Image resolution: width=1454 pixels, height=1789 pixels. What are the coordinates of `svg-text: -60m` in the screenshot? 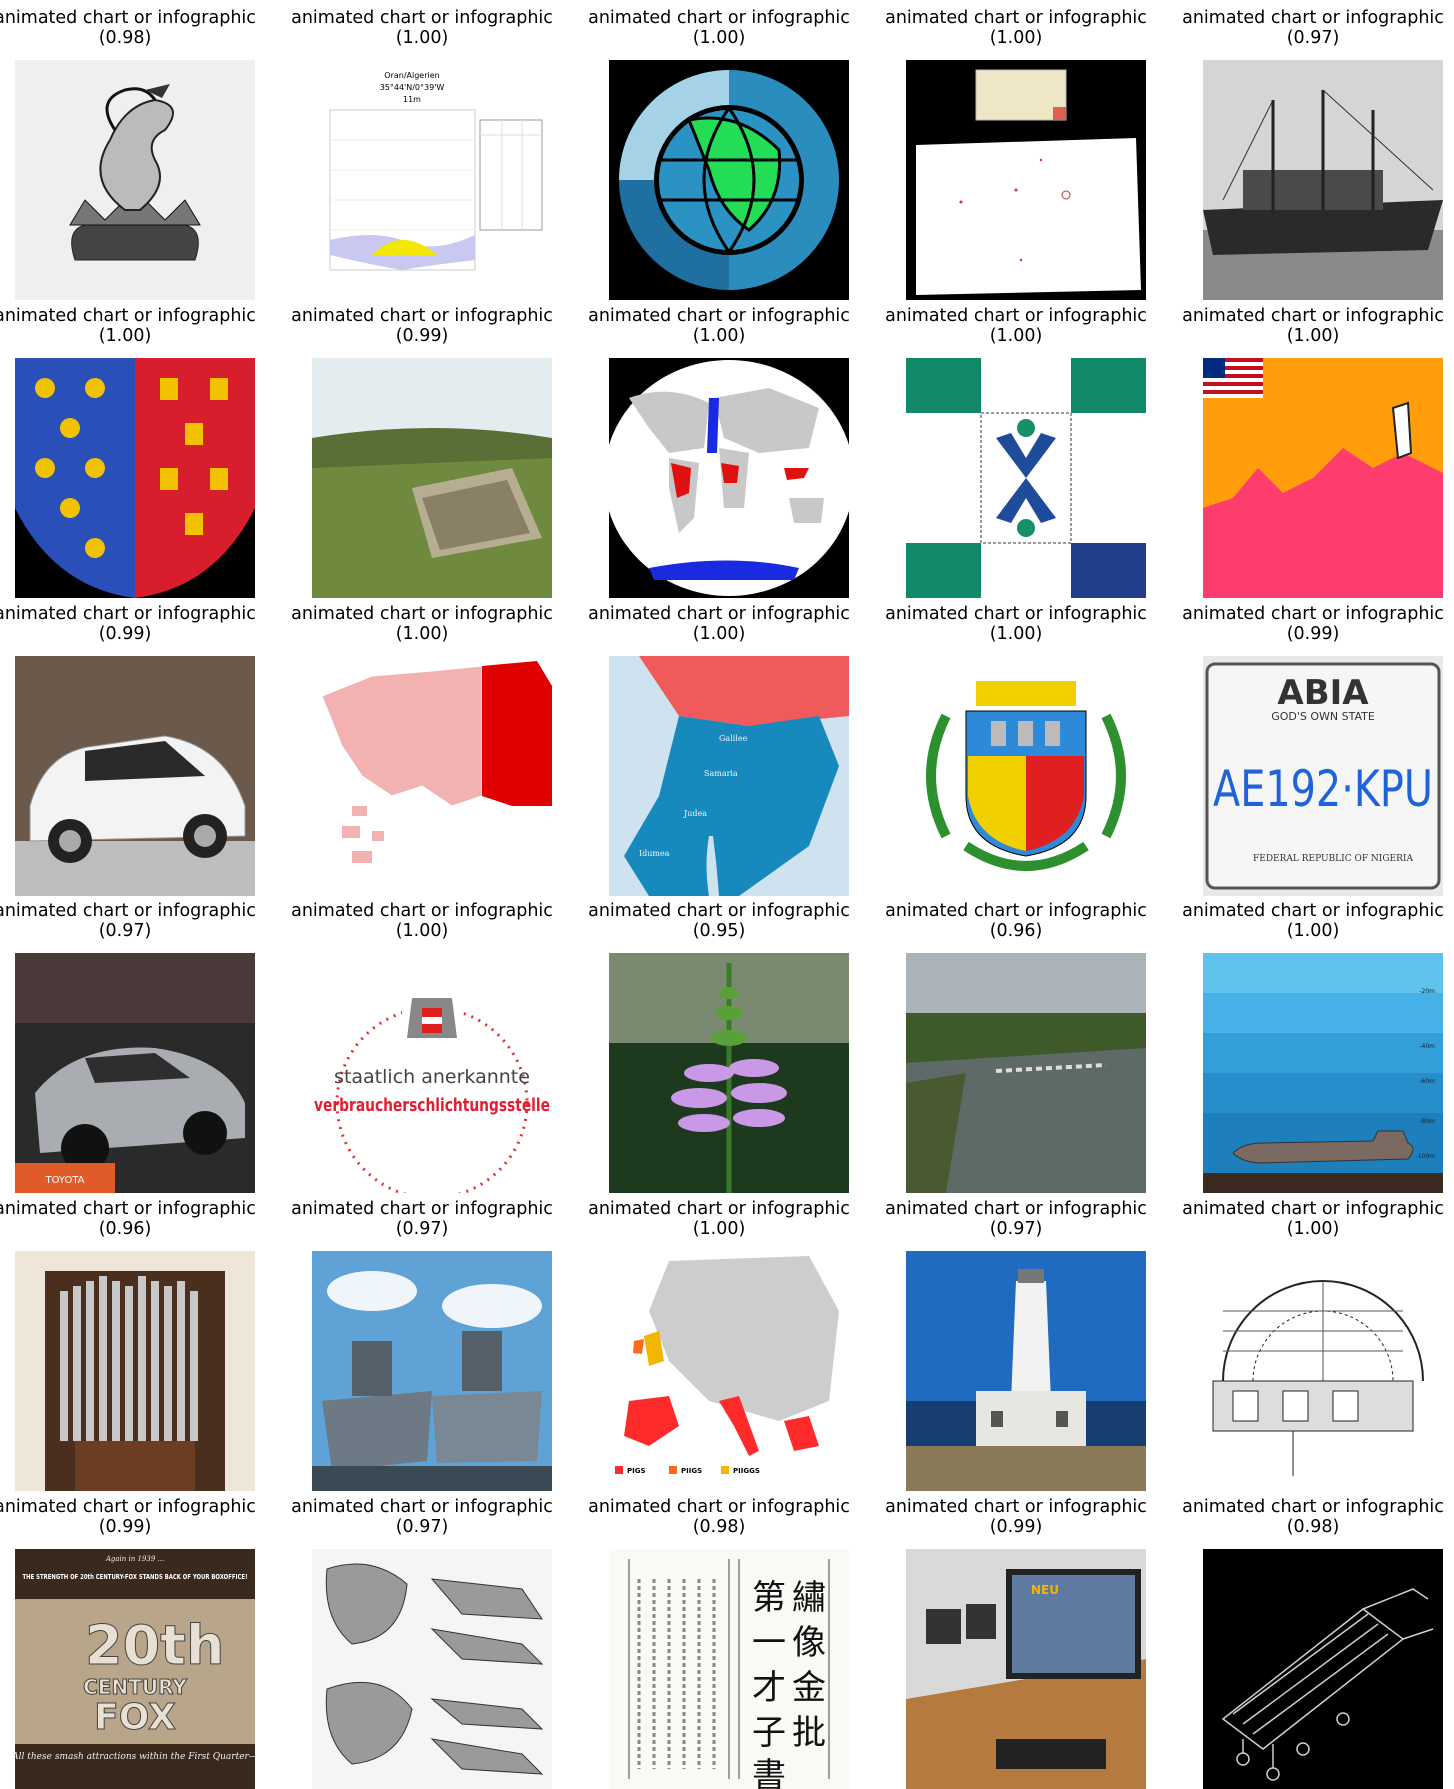 It's located at (1427, 1081).